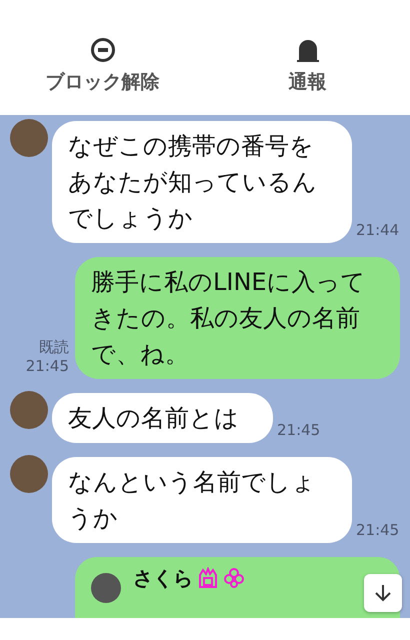  I want to click on down-arrow-icon, so click(383, 593).